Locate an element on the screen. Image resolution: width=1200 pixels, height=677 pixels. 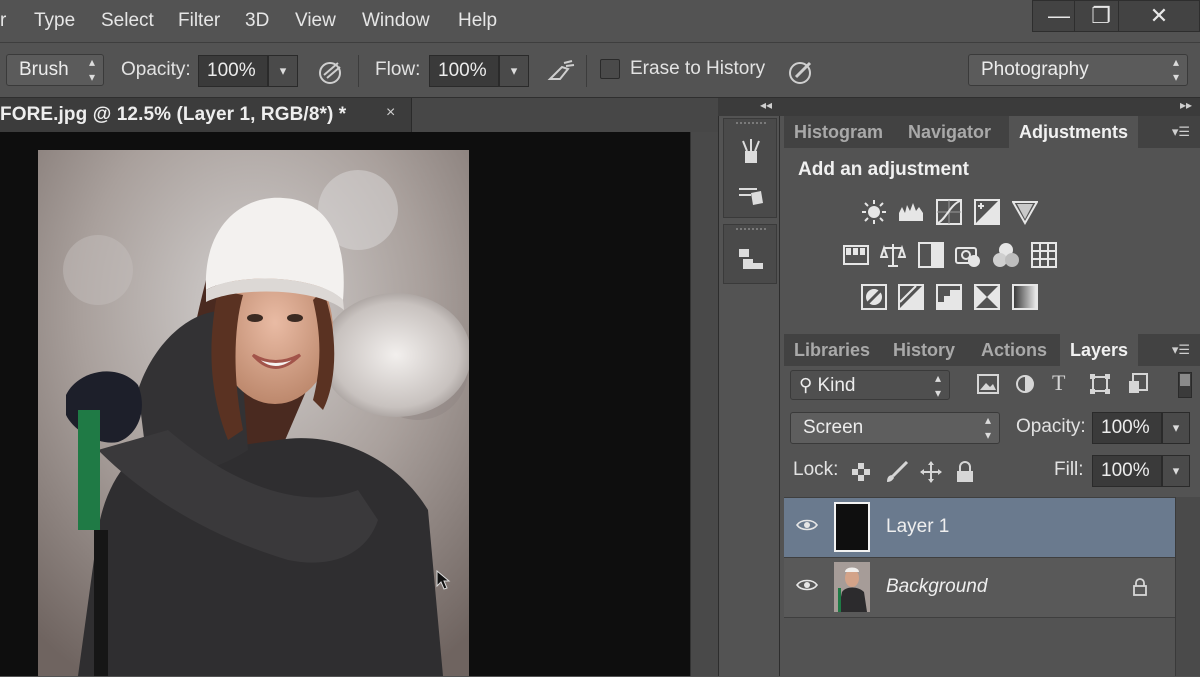
opacity-input: 100% is located at coordinates (233, 71).